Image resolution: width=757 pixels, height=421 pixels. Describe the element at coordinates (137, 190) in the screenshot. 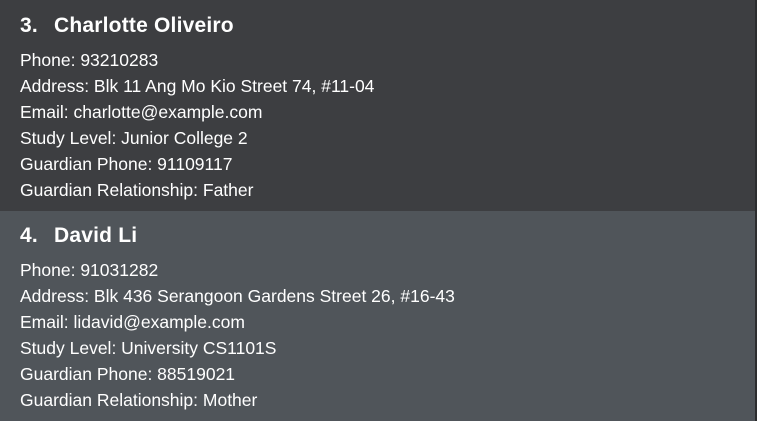

I see `person-guardian-relationship: Guardian Relationship: Father` at that location.